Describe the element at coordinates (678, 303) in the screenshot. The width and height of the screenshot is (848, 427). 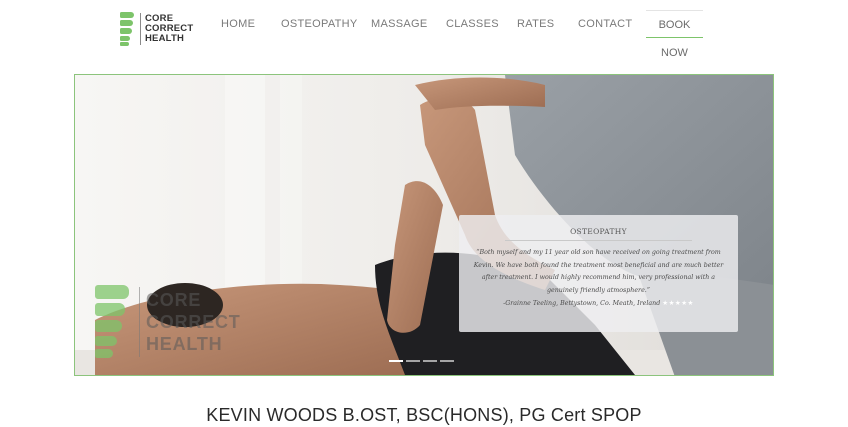
I see `rating-stars-icon: ★★★★★` at that location.